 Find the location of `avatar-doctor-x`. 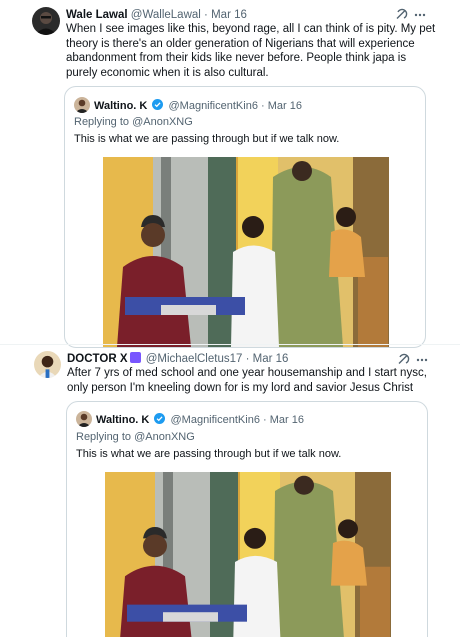

avatar-doctor-x is located at coordinates (47, 364).